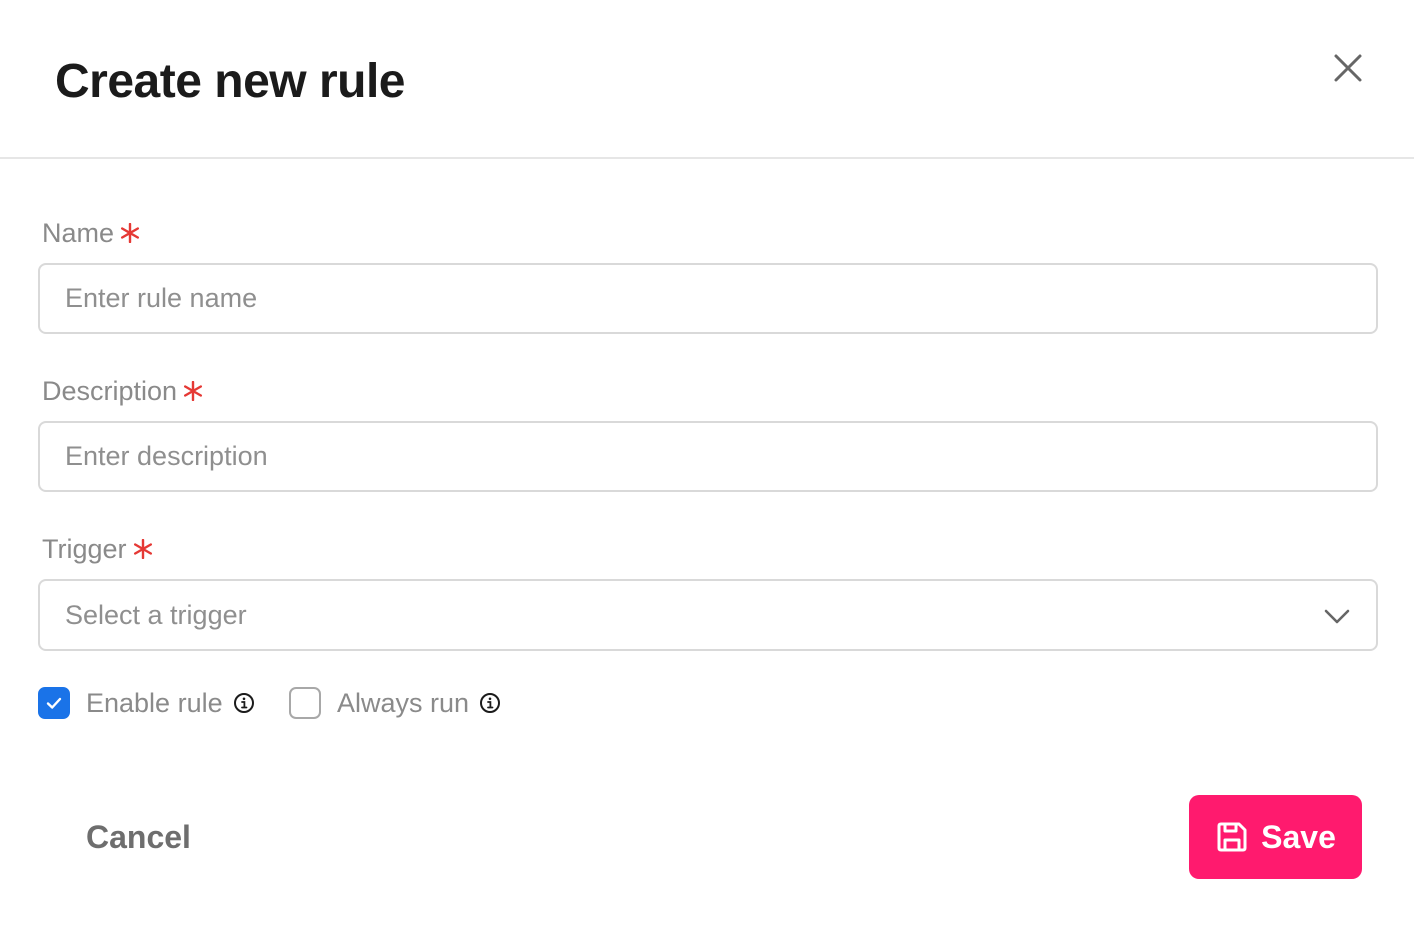 This screenshot has height=930, width=1414. I want to click on enable-rule-option: Enable rule, so click(146, 703).